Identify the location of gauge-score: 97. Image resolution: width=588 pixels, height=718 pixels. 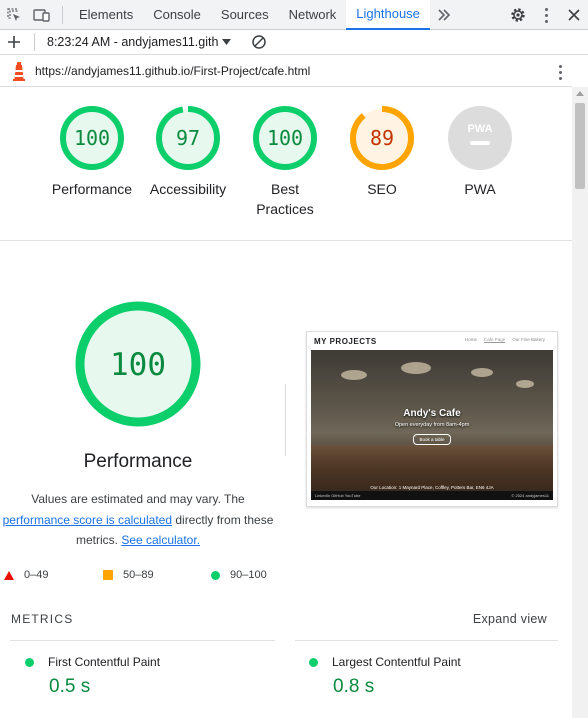
(188, 138).